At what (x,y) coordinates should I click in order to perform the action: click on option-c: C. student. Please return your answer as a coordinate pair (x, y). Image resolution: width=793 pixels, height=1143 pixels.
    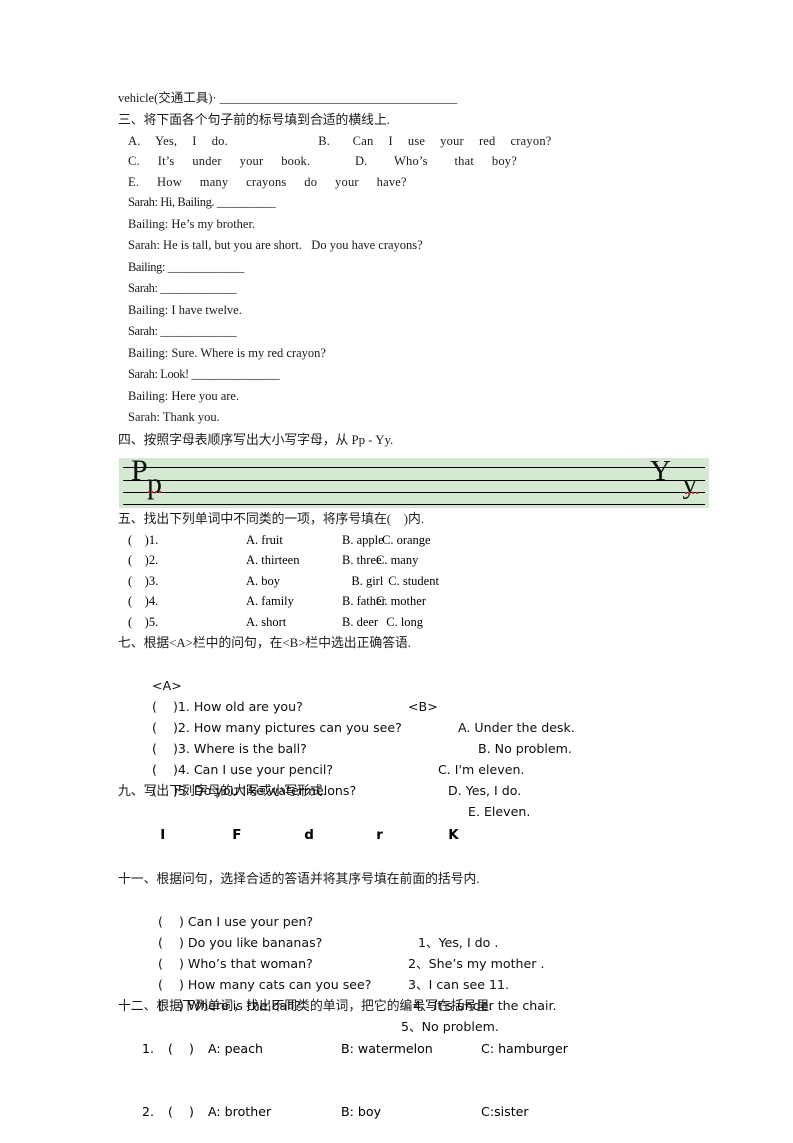
    Looking at the image, I should click on (410, 581).